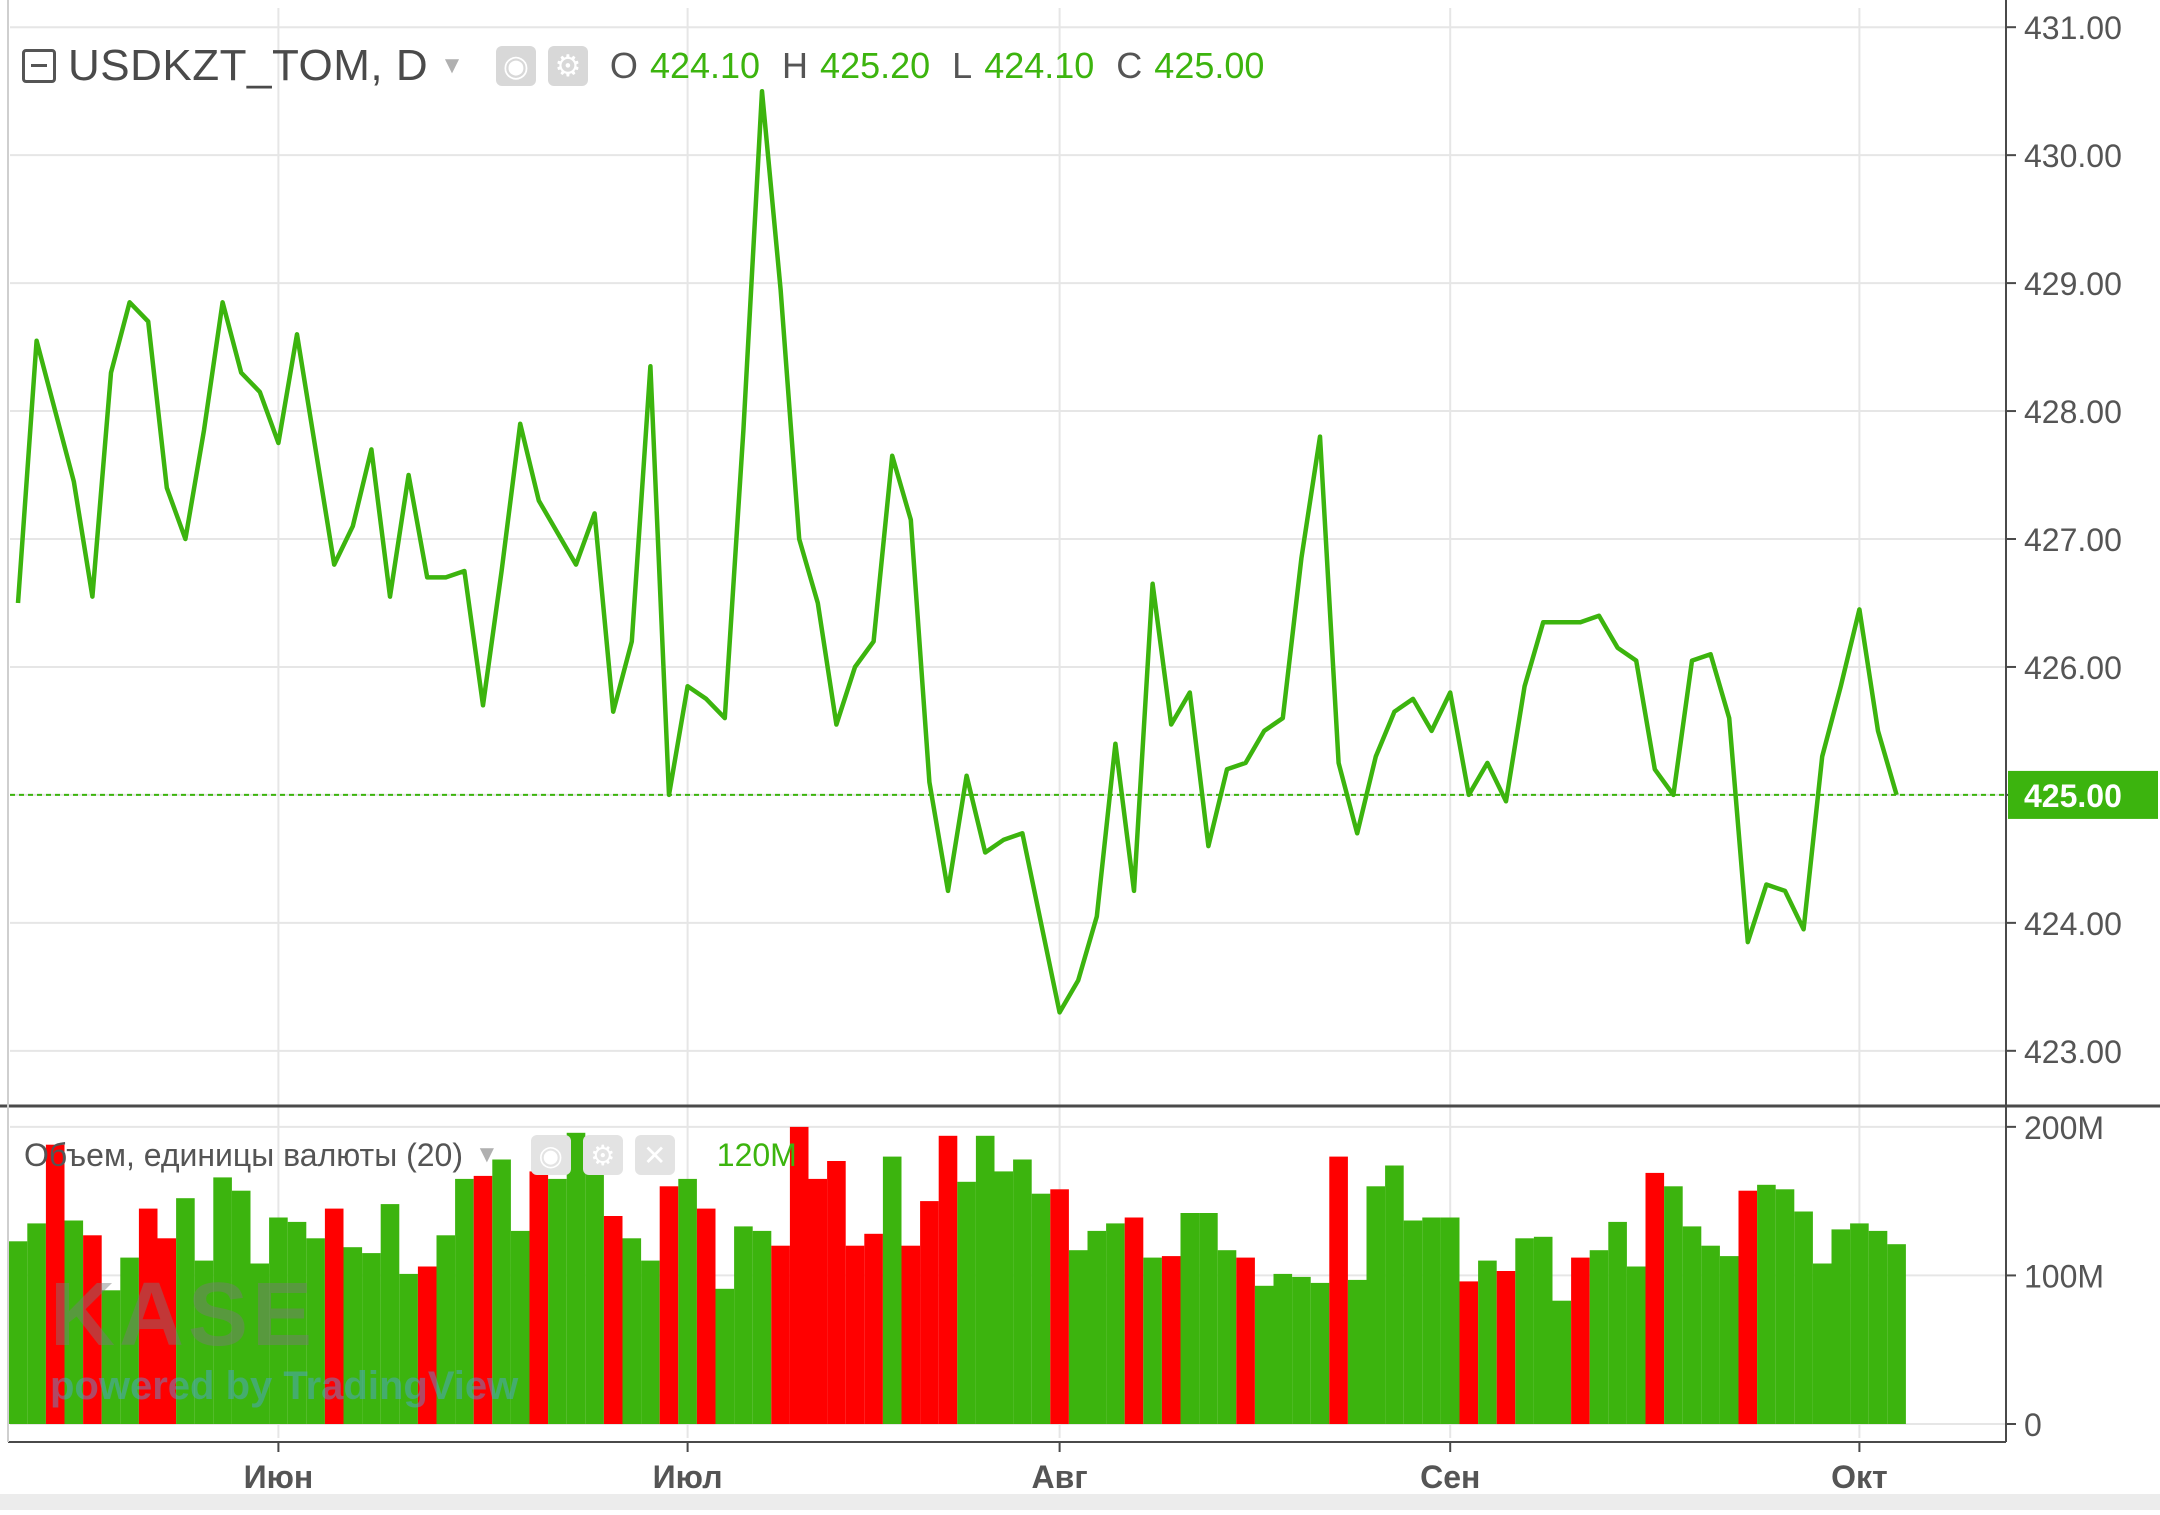 The image size is (2160, 1515). Describe the element at coordinates (705, 65) in the screenshot. I see `open-value: 424.10` at that location.